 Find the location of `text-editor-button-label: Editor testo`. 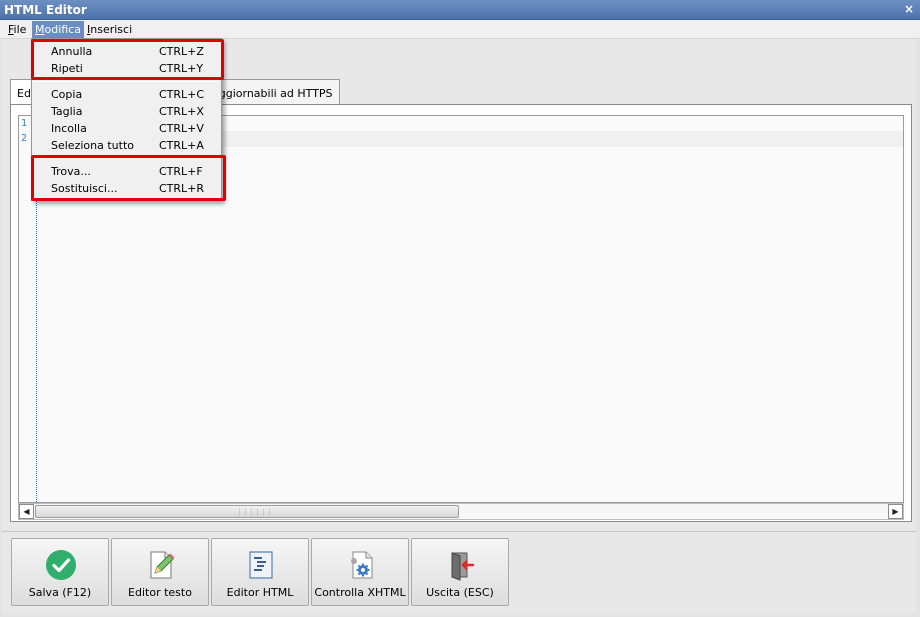

text-editor-button-label: Editor testo is located at coordinates (160, 592).